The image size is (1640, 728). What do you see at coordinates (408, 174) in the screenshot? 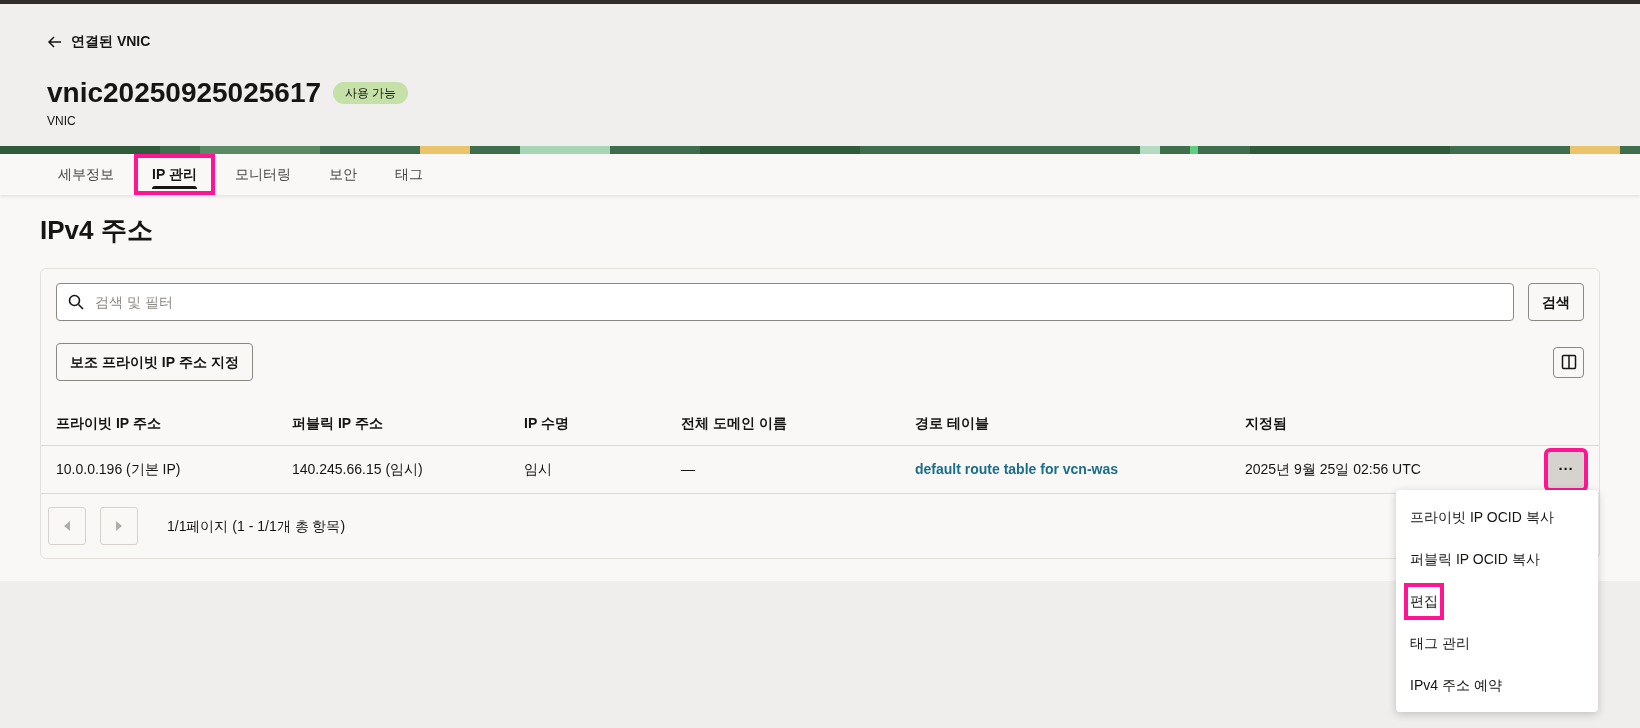
I see `tab: 태그` at bounding box center [408, 174].